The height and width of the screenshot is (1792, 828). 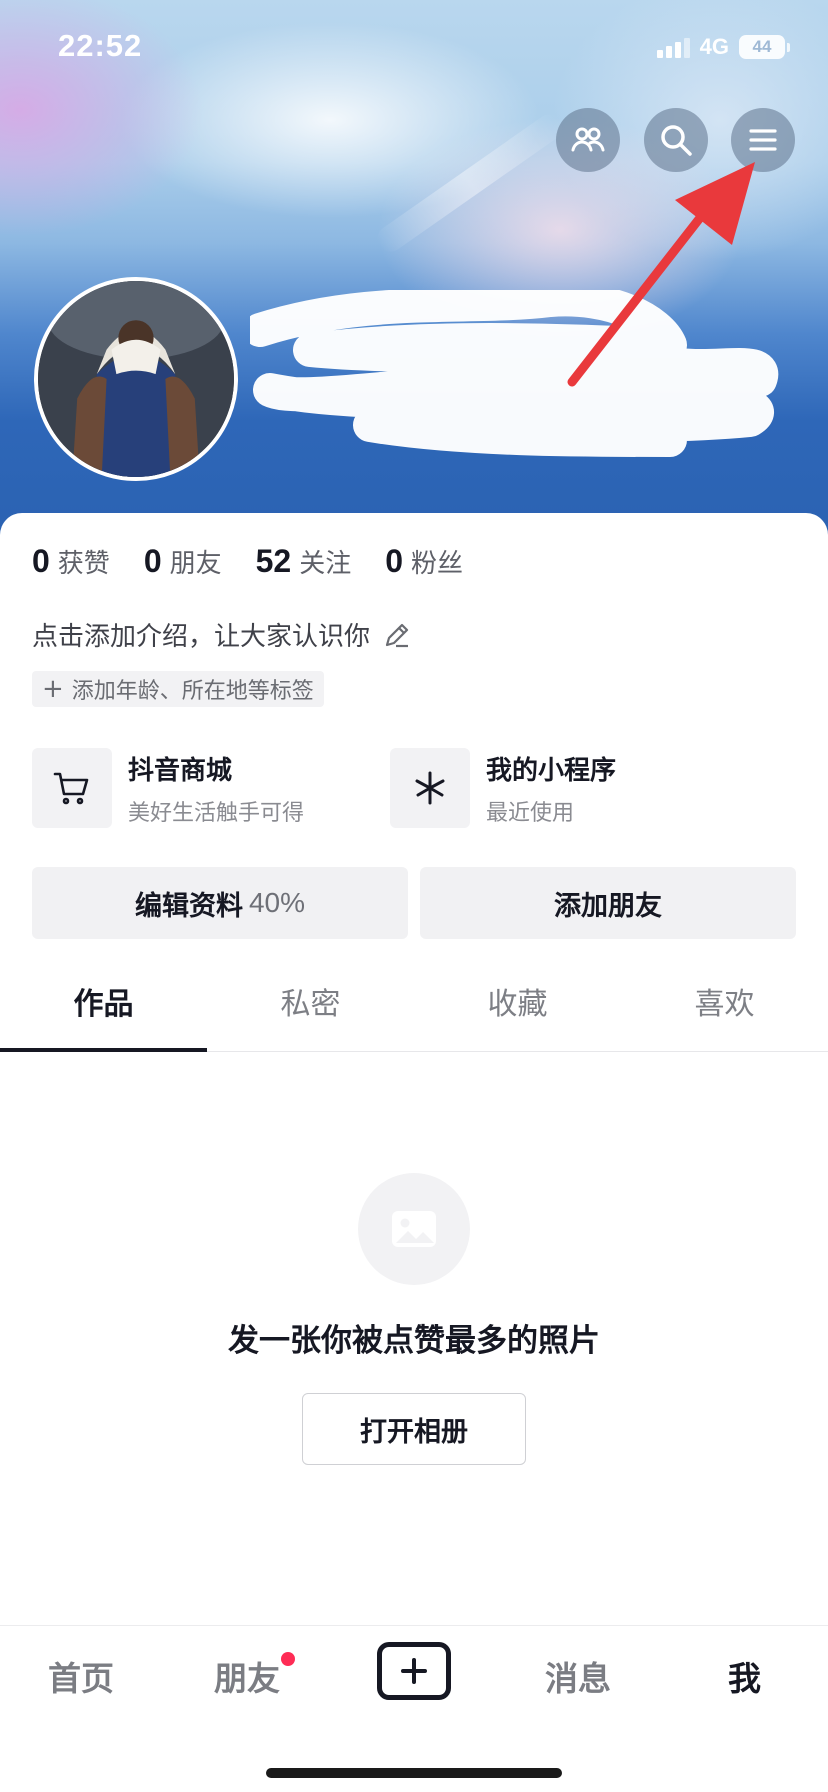 I want to click on banner-light-streak, so click(x=470, y=183).